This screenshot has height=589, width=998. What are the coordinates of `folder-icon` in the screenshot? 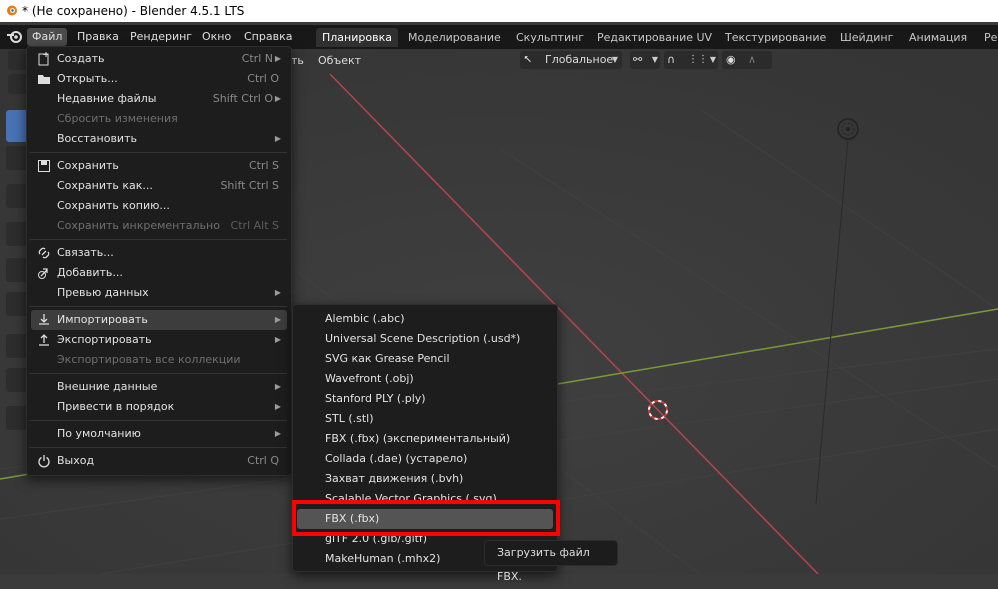 It's located at (44, 79).